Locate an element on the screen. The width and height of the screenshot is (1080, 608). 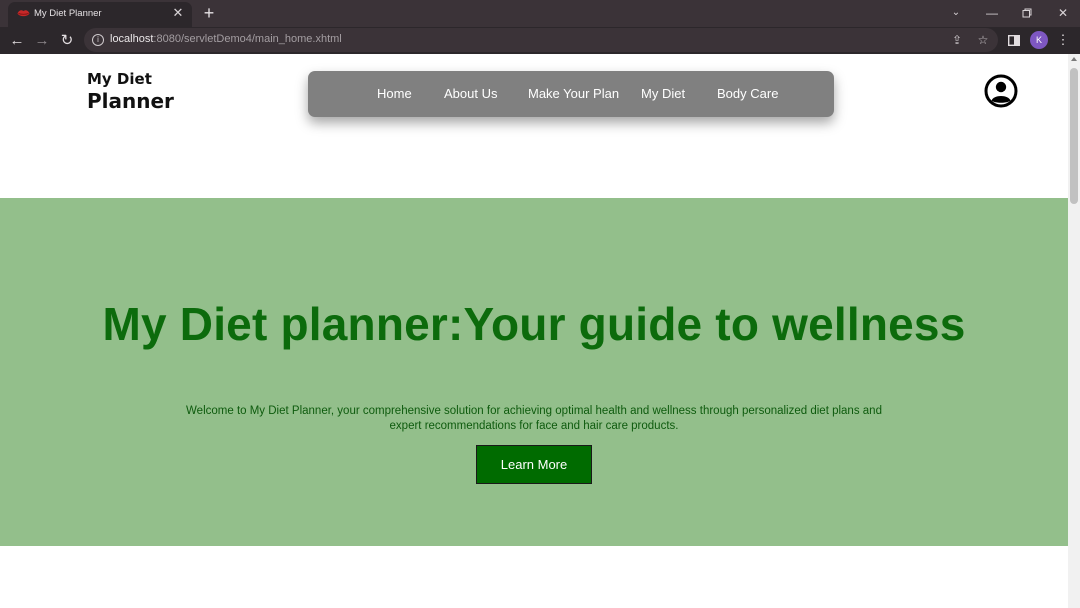
minimize-icon: — is located at coordinates (992, 13).